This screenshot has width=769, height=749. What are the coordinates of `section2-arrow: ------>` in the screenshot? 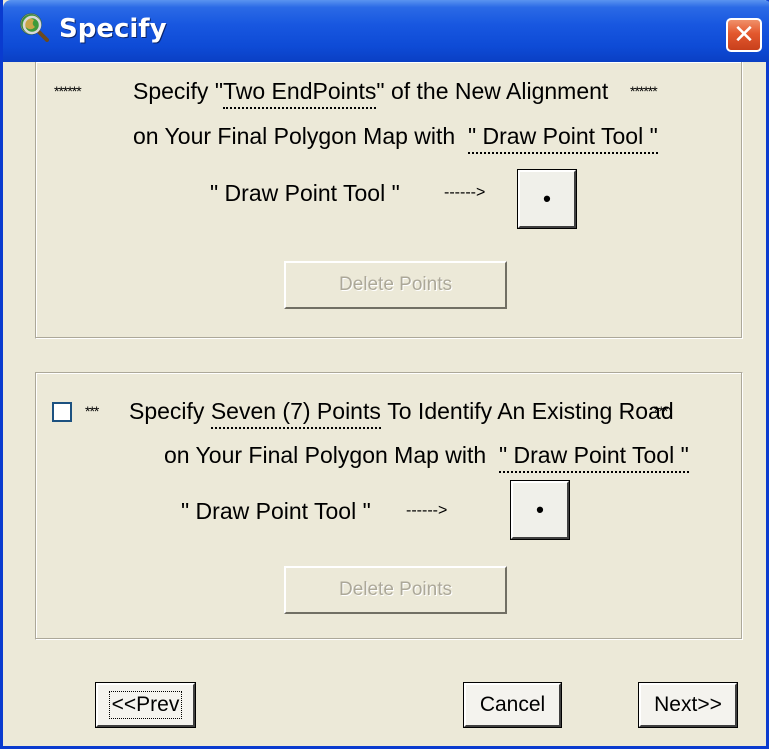 It's located at (427, 510).